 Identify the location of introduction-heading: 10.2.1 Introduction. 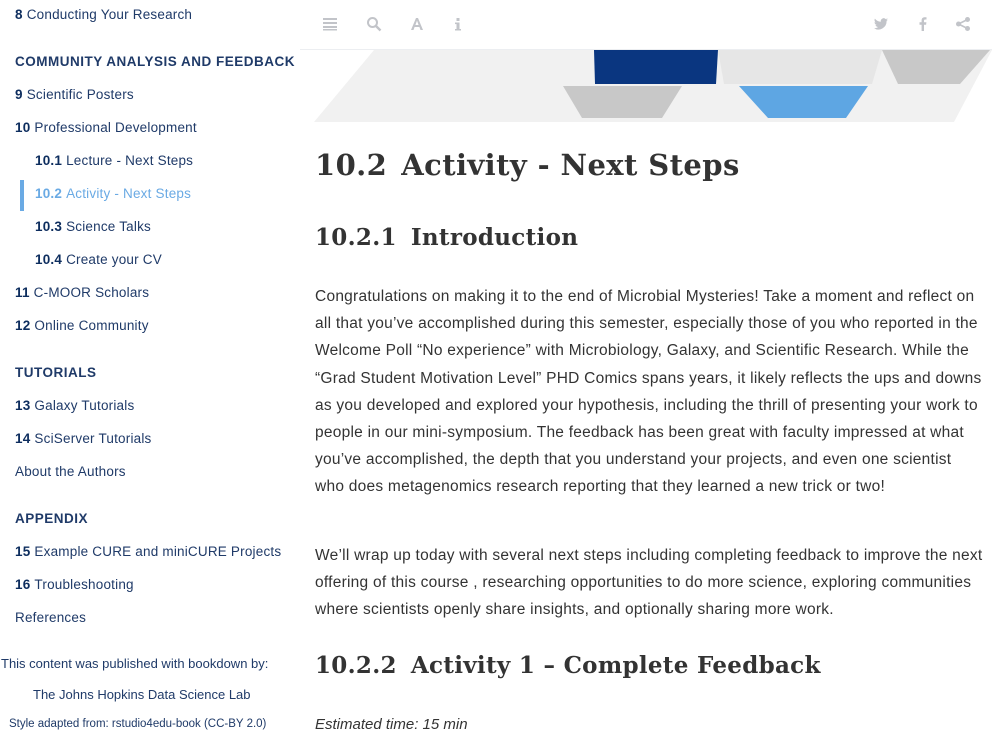
(446, 237).